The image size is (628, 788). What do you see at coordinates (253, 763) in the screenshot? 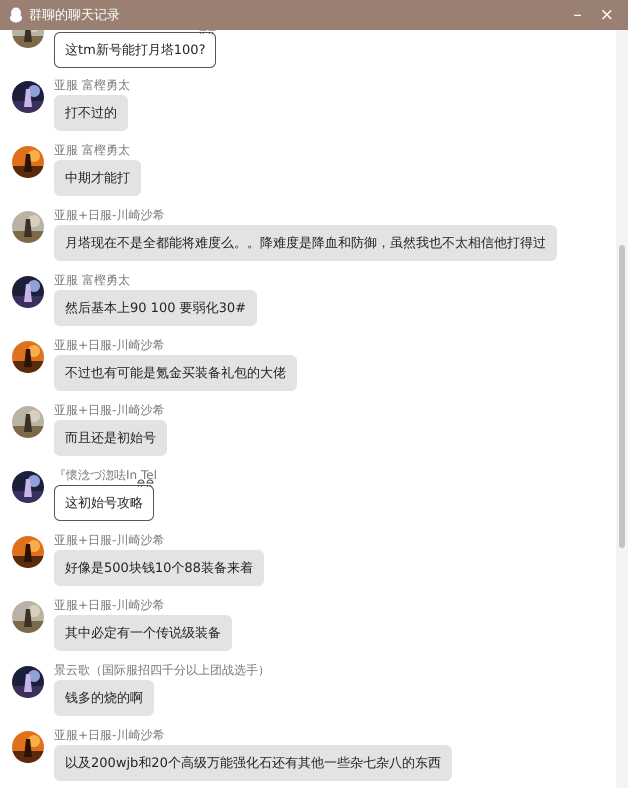
I see `message-bubble: 以及200wjb和20个高级万能强化石还有其他一些杂七杂八的东西` at bounding box center [253, 763].